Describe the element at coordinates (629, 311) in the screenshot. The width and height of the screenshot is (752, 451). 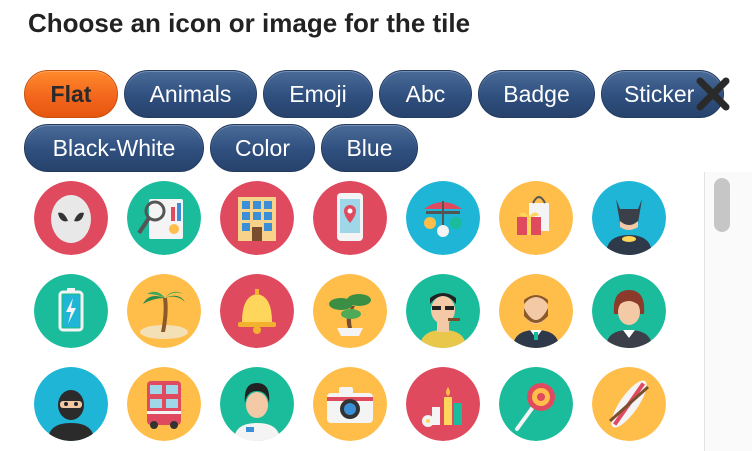
I see `businesswoman-icon` at that location.